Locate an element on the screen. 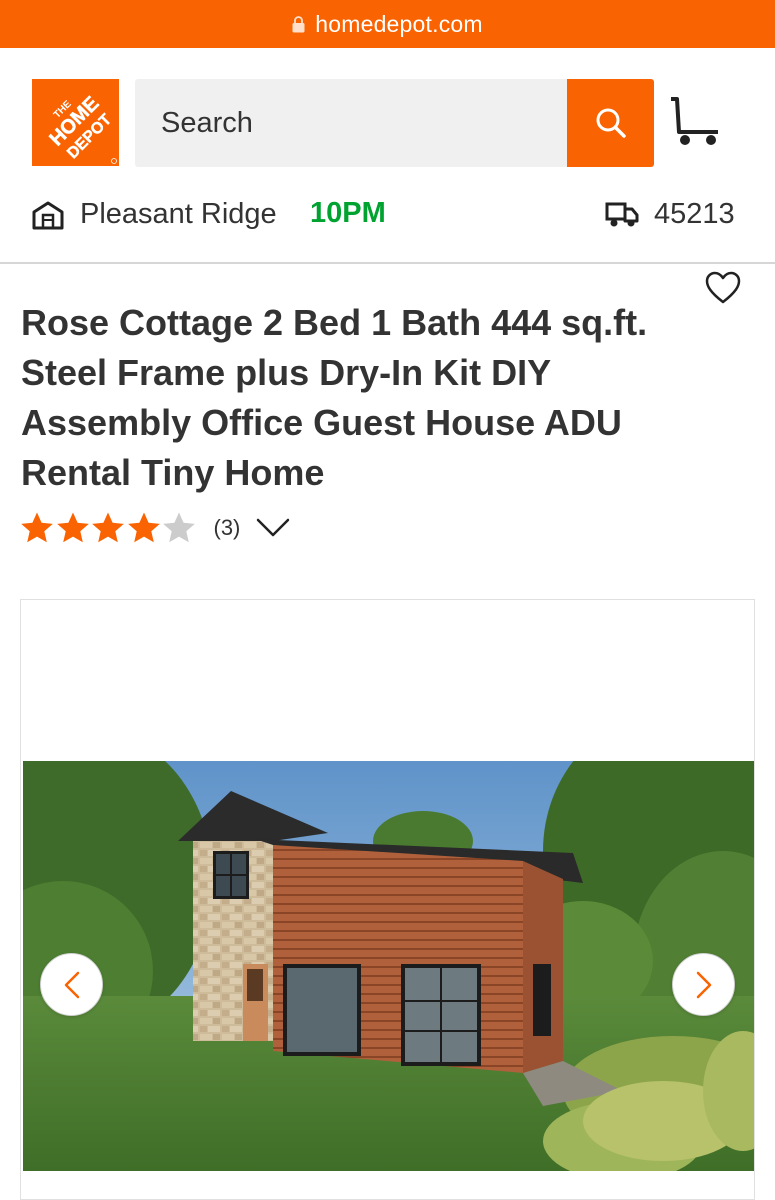 The width and height of the screenshot is (775, 1200). carousel-next-button is located at coordinates (703, 984).